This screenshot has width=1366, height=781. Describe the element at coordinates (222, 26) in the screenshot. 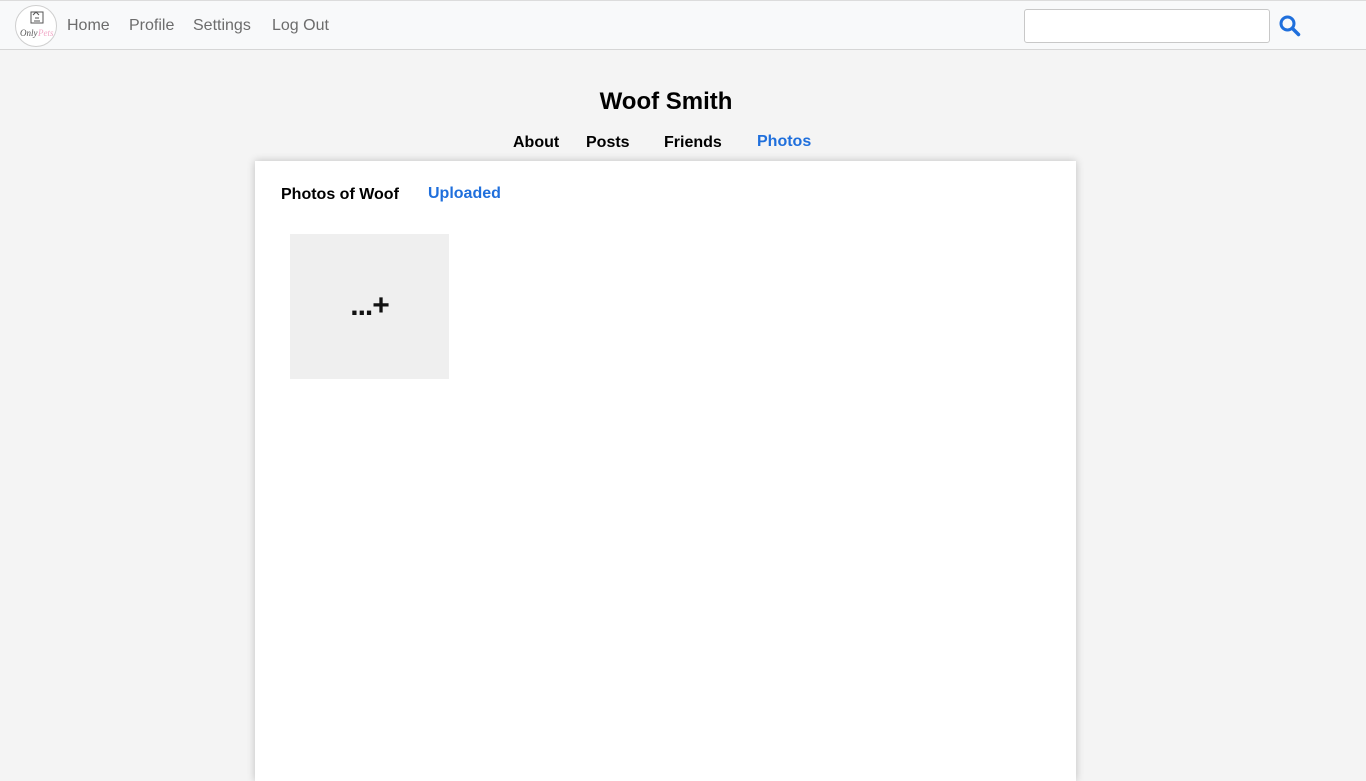

I see `nav-settings-link: Settings` at that location.